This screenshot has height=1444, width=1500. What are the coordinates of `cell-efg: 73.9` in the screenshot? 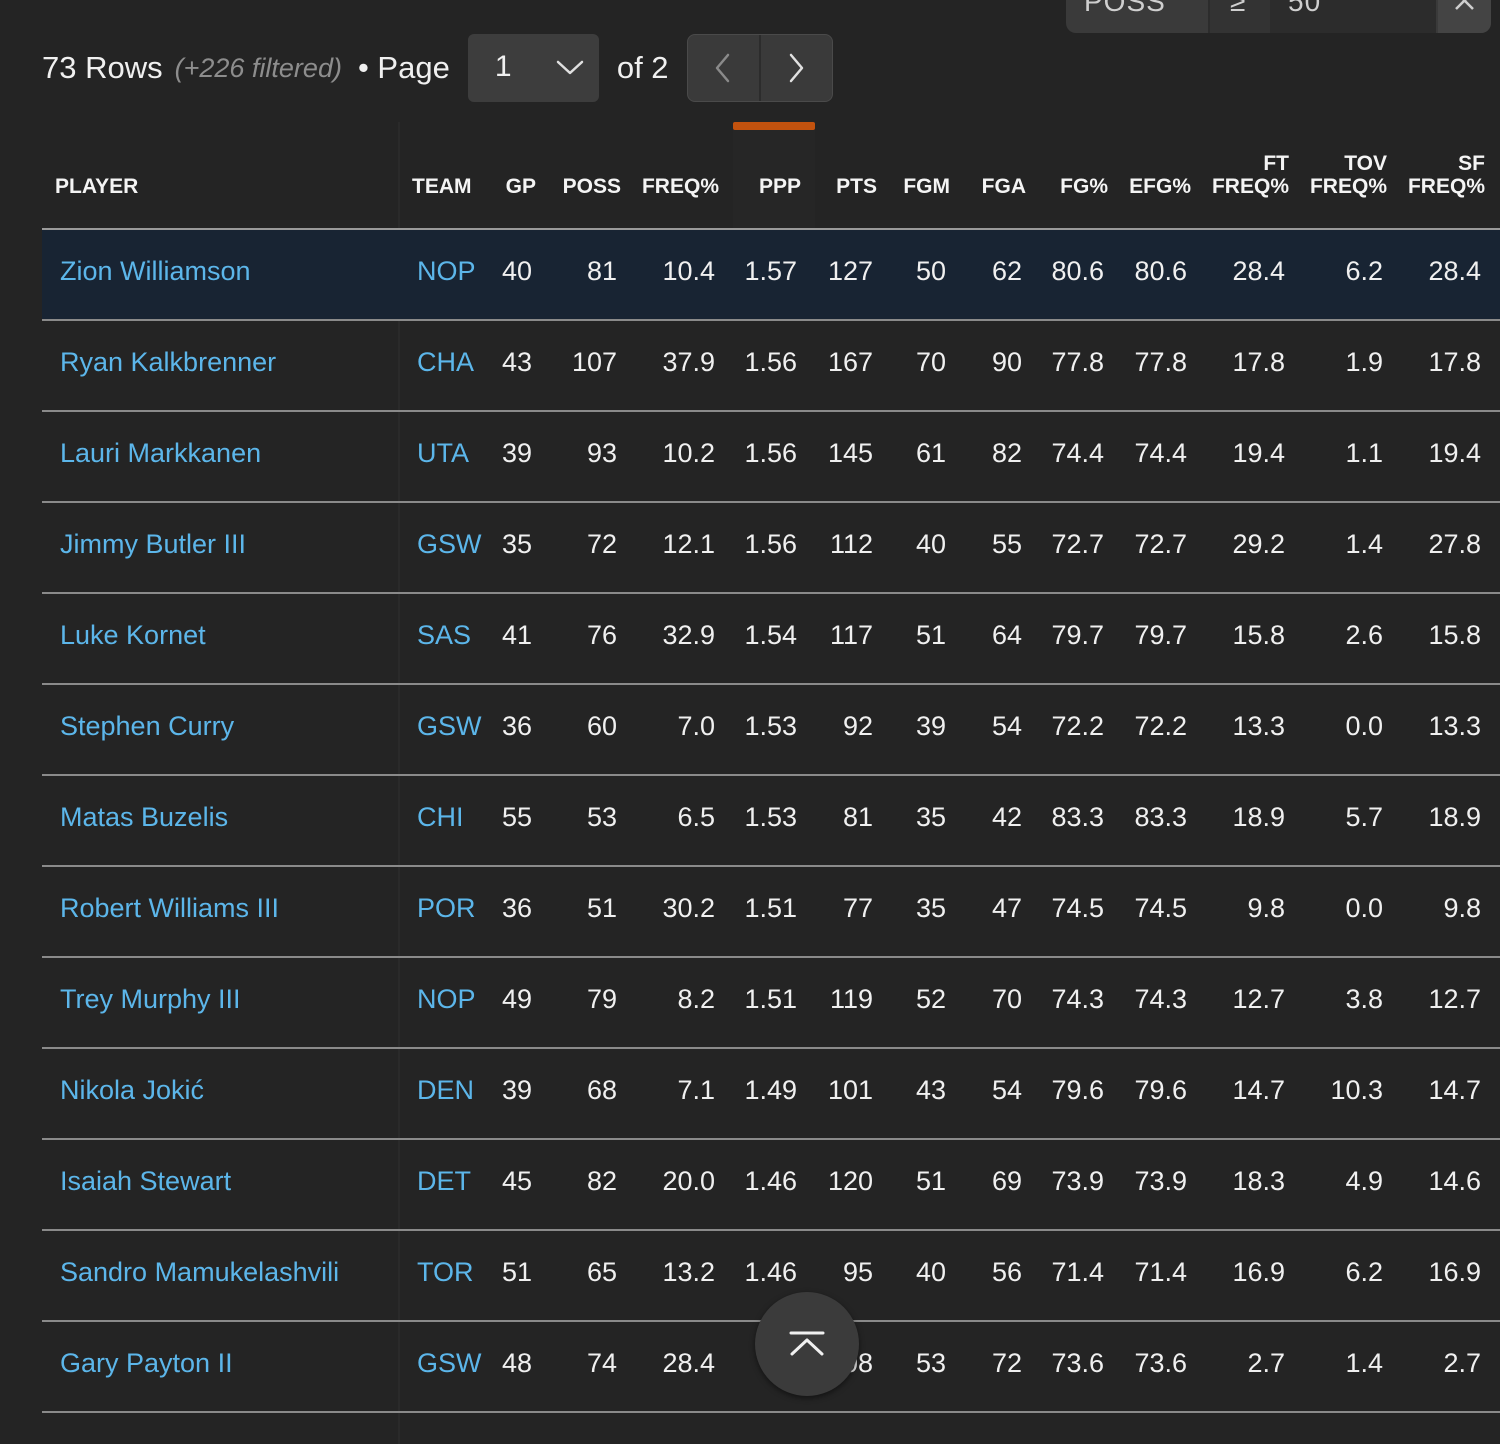 It's located at (1160, 1181).